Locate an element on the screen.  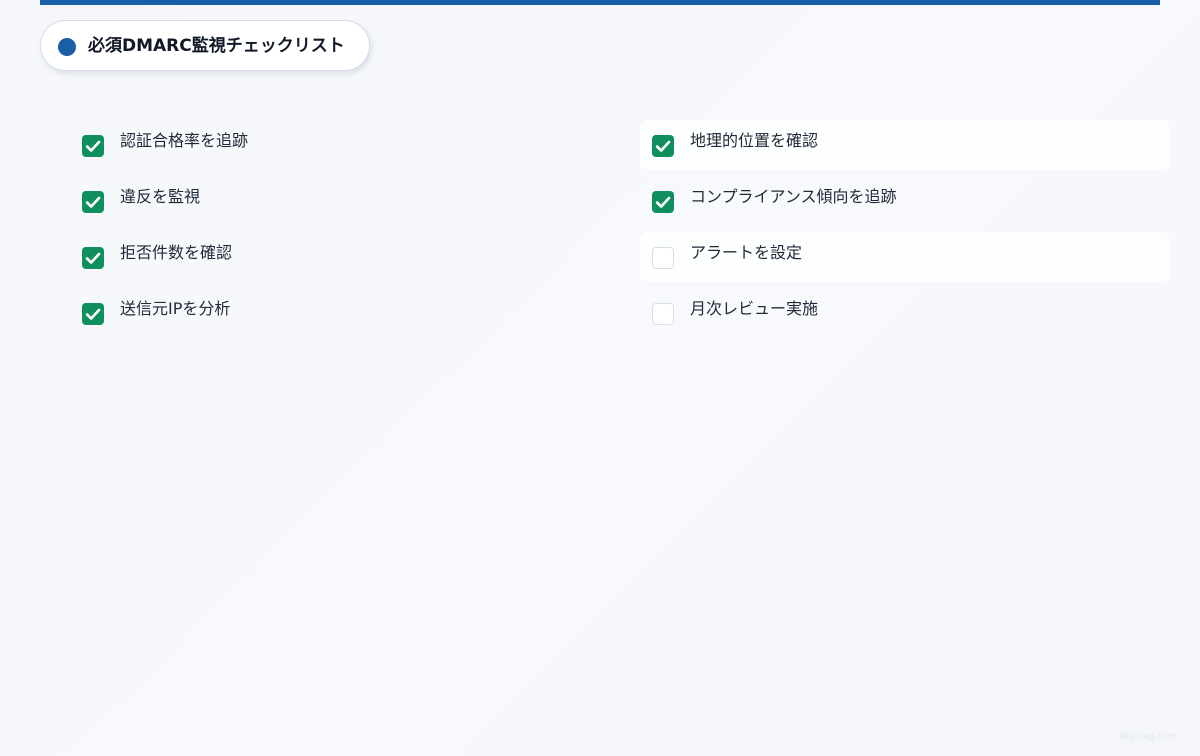
checklist-item: 地理的位置を確認 is located at coordinates (905, 145).